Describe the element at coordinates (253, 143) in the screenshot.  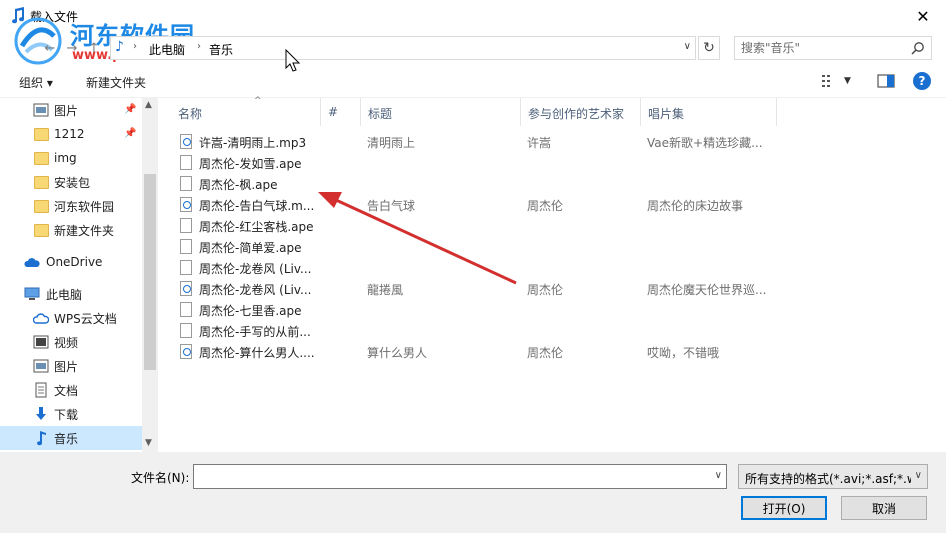
I see `file-name: 许嵩-清明雨上.mp3` at that location.